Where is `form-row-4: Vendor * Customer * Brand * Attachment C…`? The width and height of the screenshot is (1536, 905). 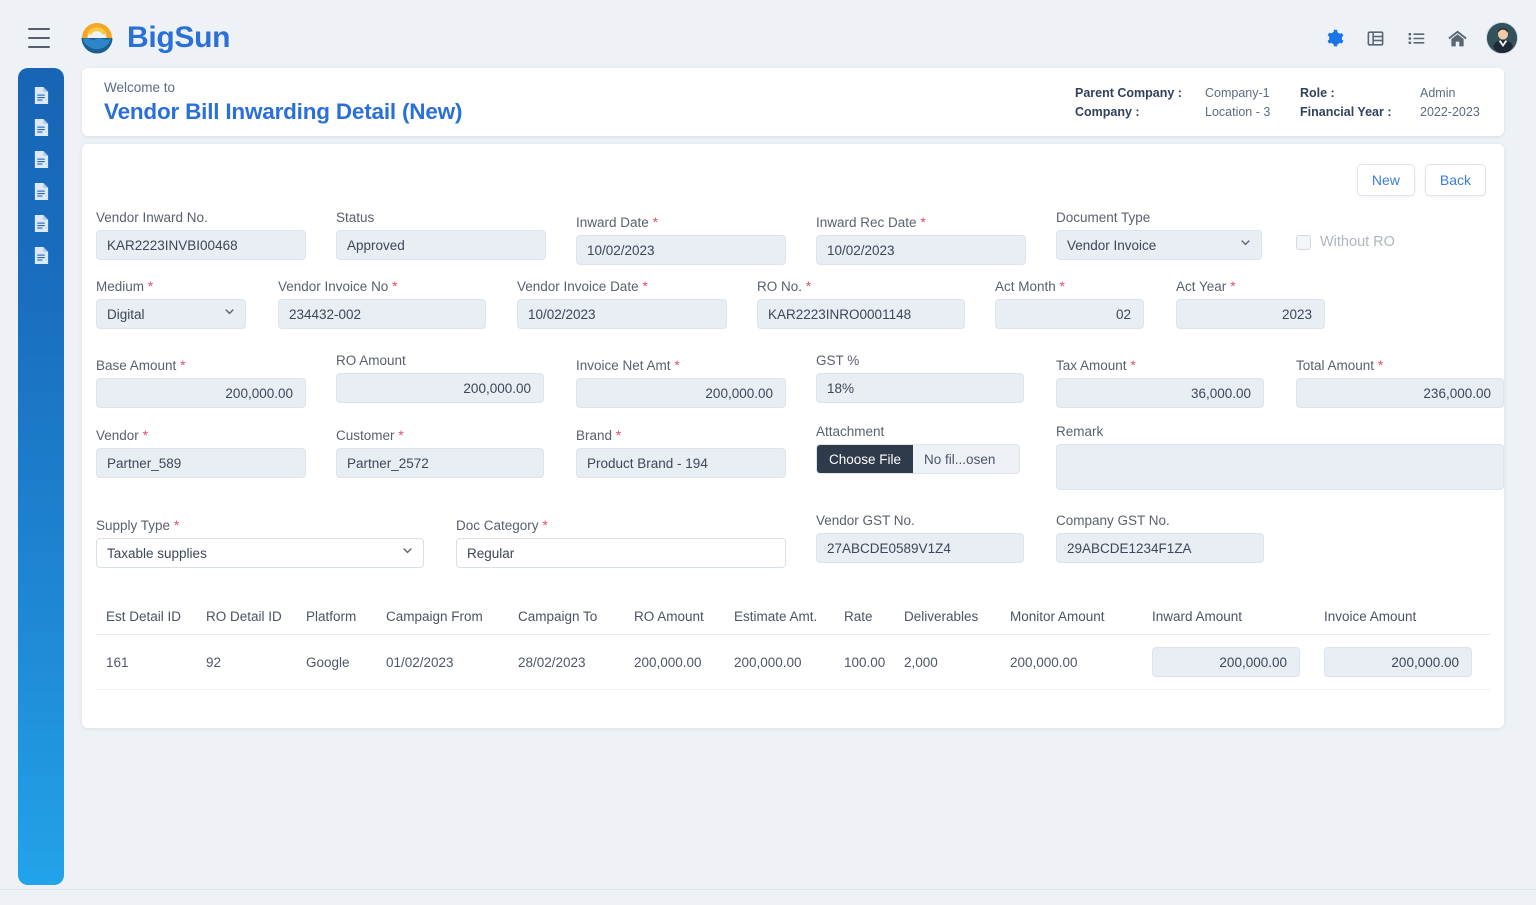 form-row-4: Vendor * Customer * Brand * Attachment C… is located at coordinates (800, 470).